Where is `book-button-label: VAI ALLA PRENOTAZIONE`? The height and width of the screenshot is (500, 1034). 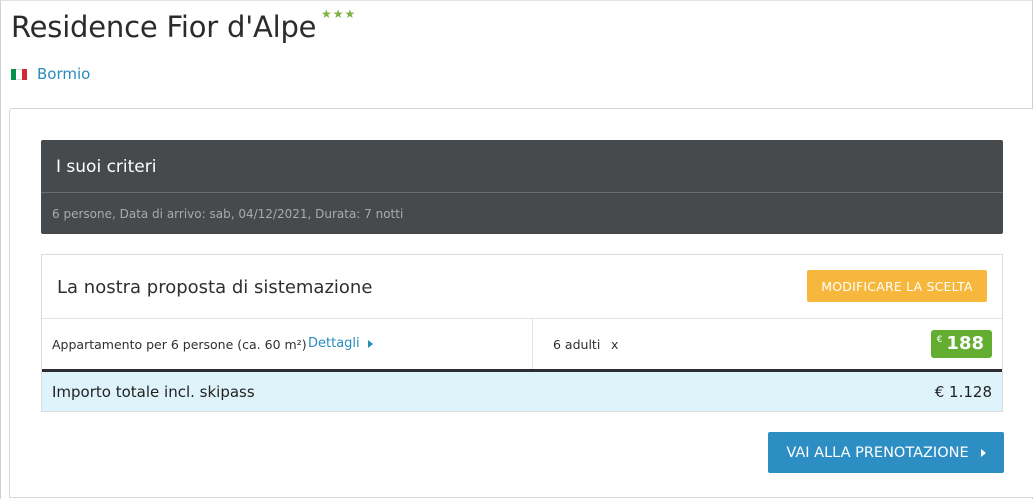
book-button-label: VAI ALLA PRENOTAZIONE is located at coordinates (877, 452).